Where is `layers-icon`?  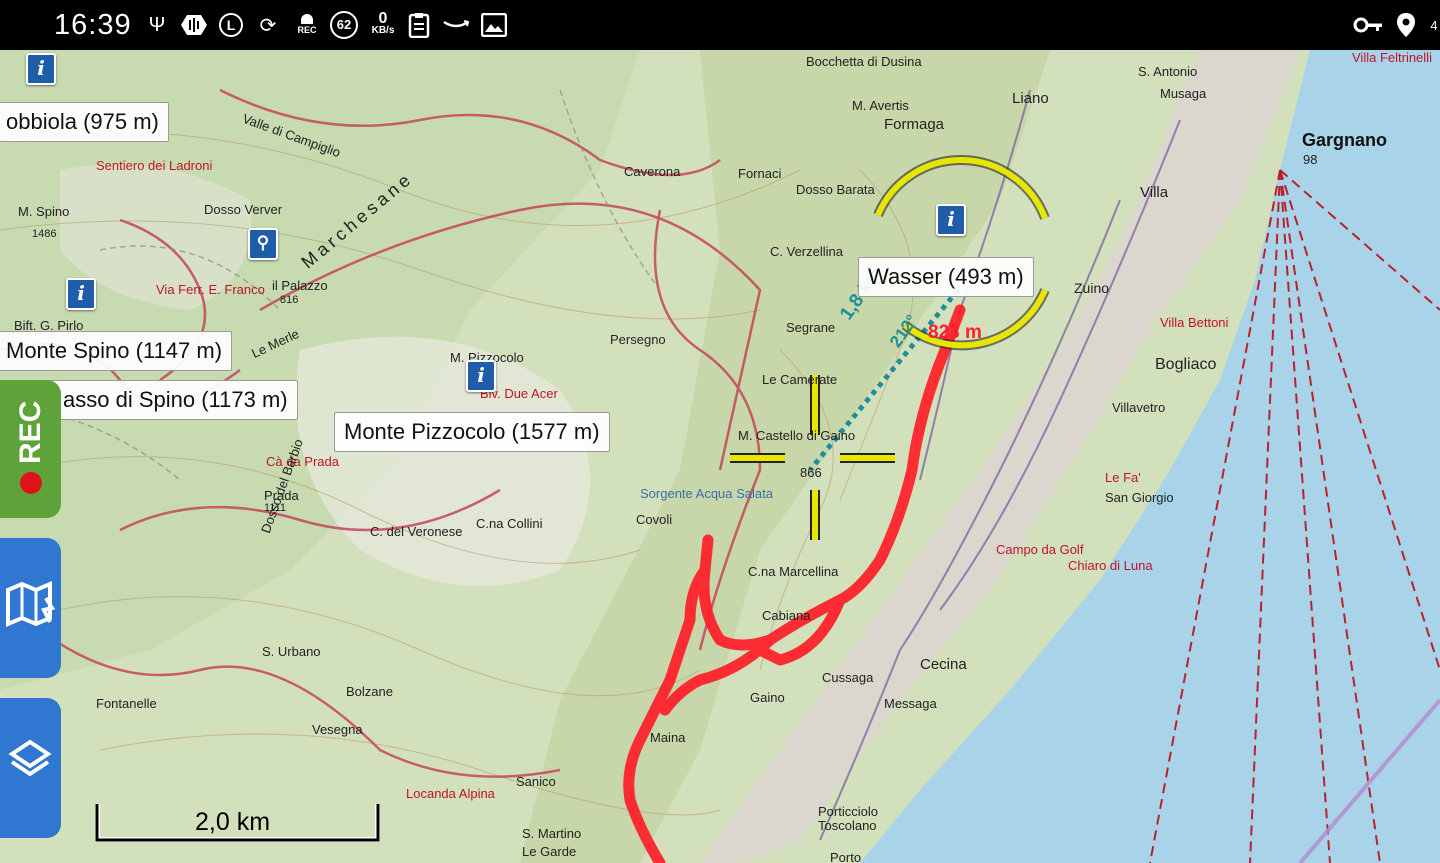 layers-icon is located at coordinates (30, 758).